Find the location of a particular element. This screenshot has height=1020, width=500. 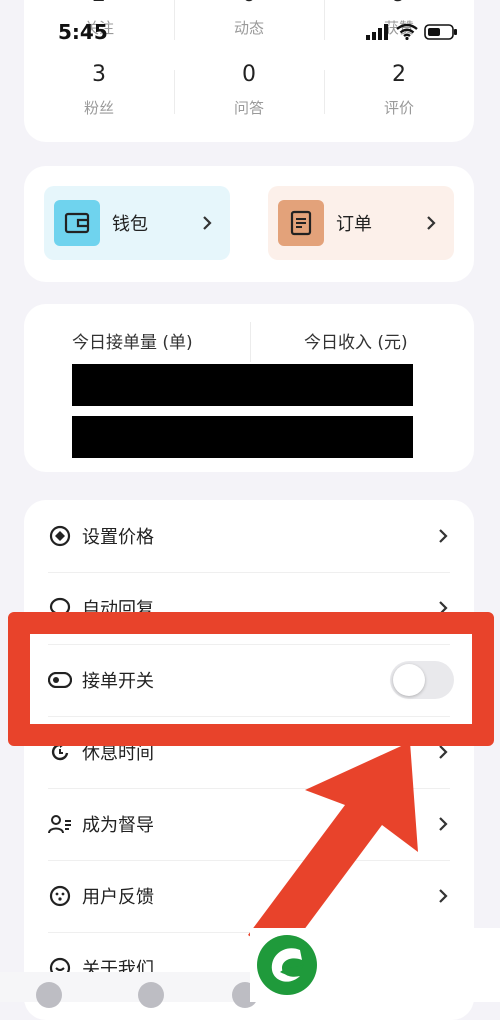

green-leaf-logo is located at coordinates (287, 965).